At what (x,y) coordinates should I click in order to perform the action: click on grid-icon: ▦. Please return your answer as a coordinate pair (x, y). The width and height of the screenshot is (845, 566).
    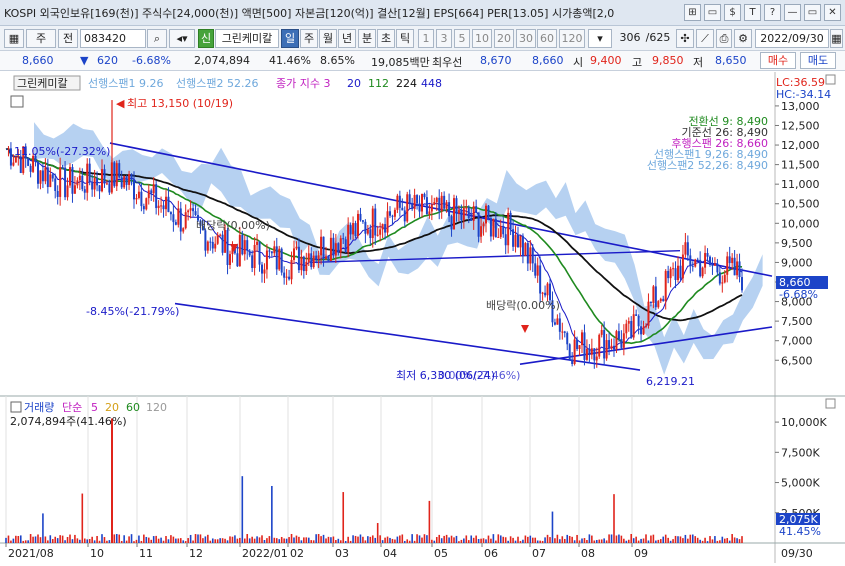
    Looking at the image, I should click on (14, 38).